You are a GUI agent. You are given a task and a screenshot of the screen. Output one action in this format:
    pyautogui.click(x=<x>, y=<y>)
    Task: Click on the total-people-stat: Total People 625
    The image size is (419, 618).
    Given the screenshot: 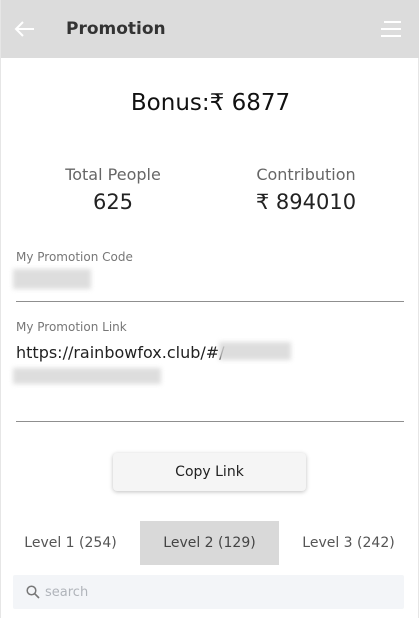 What is the action you would take?
    pyautogui.click(x=113, y=189)
    